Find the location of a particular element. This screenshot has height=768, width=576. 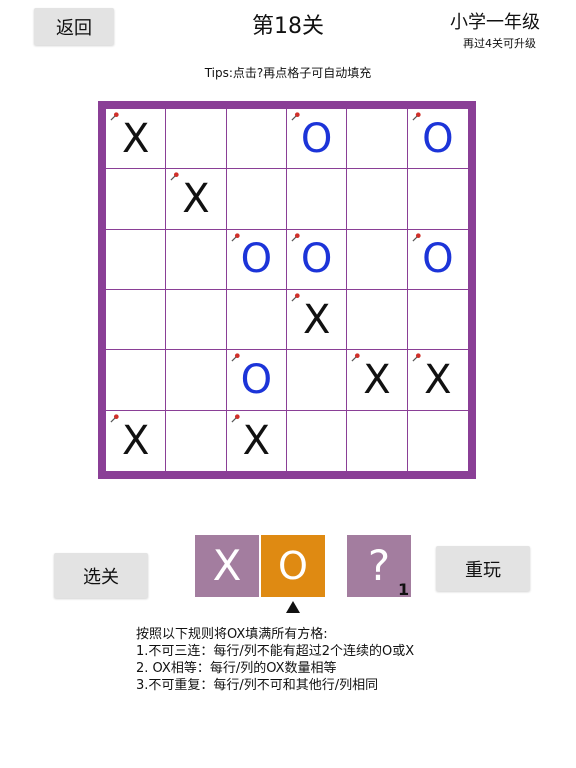

rule-item: 2. OX相等：每行/列的OX数量相等 is located at coordinates (236, 668).